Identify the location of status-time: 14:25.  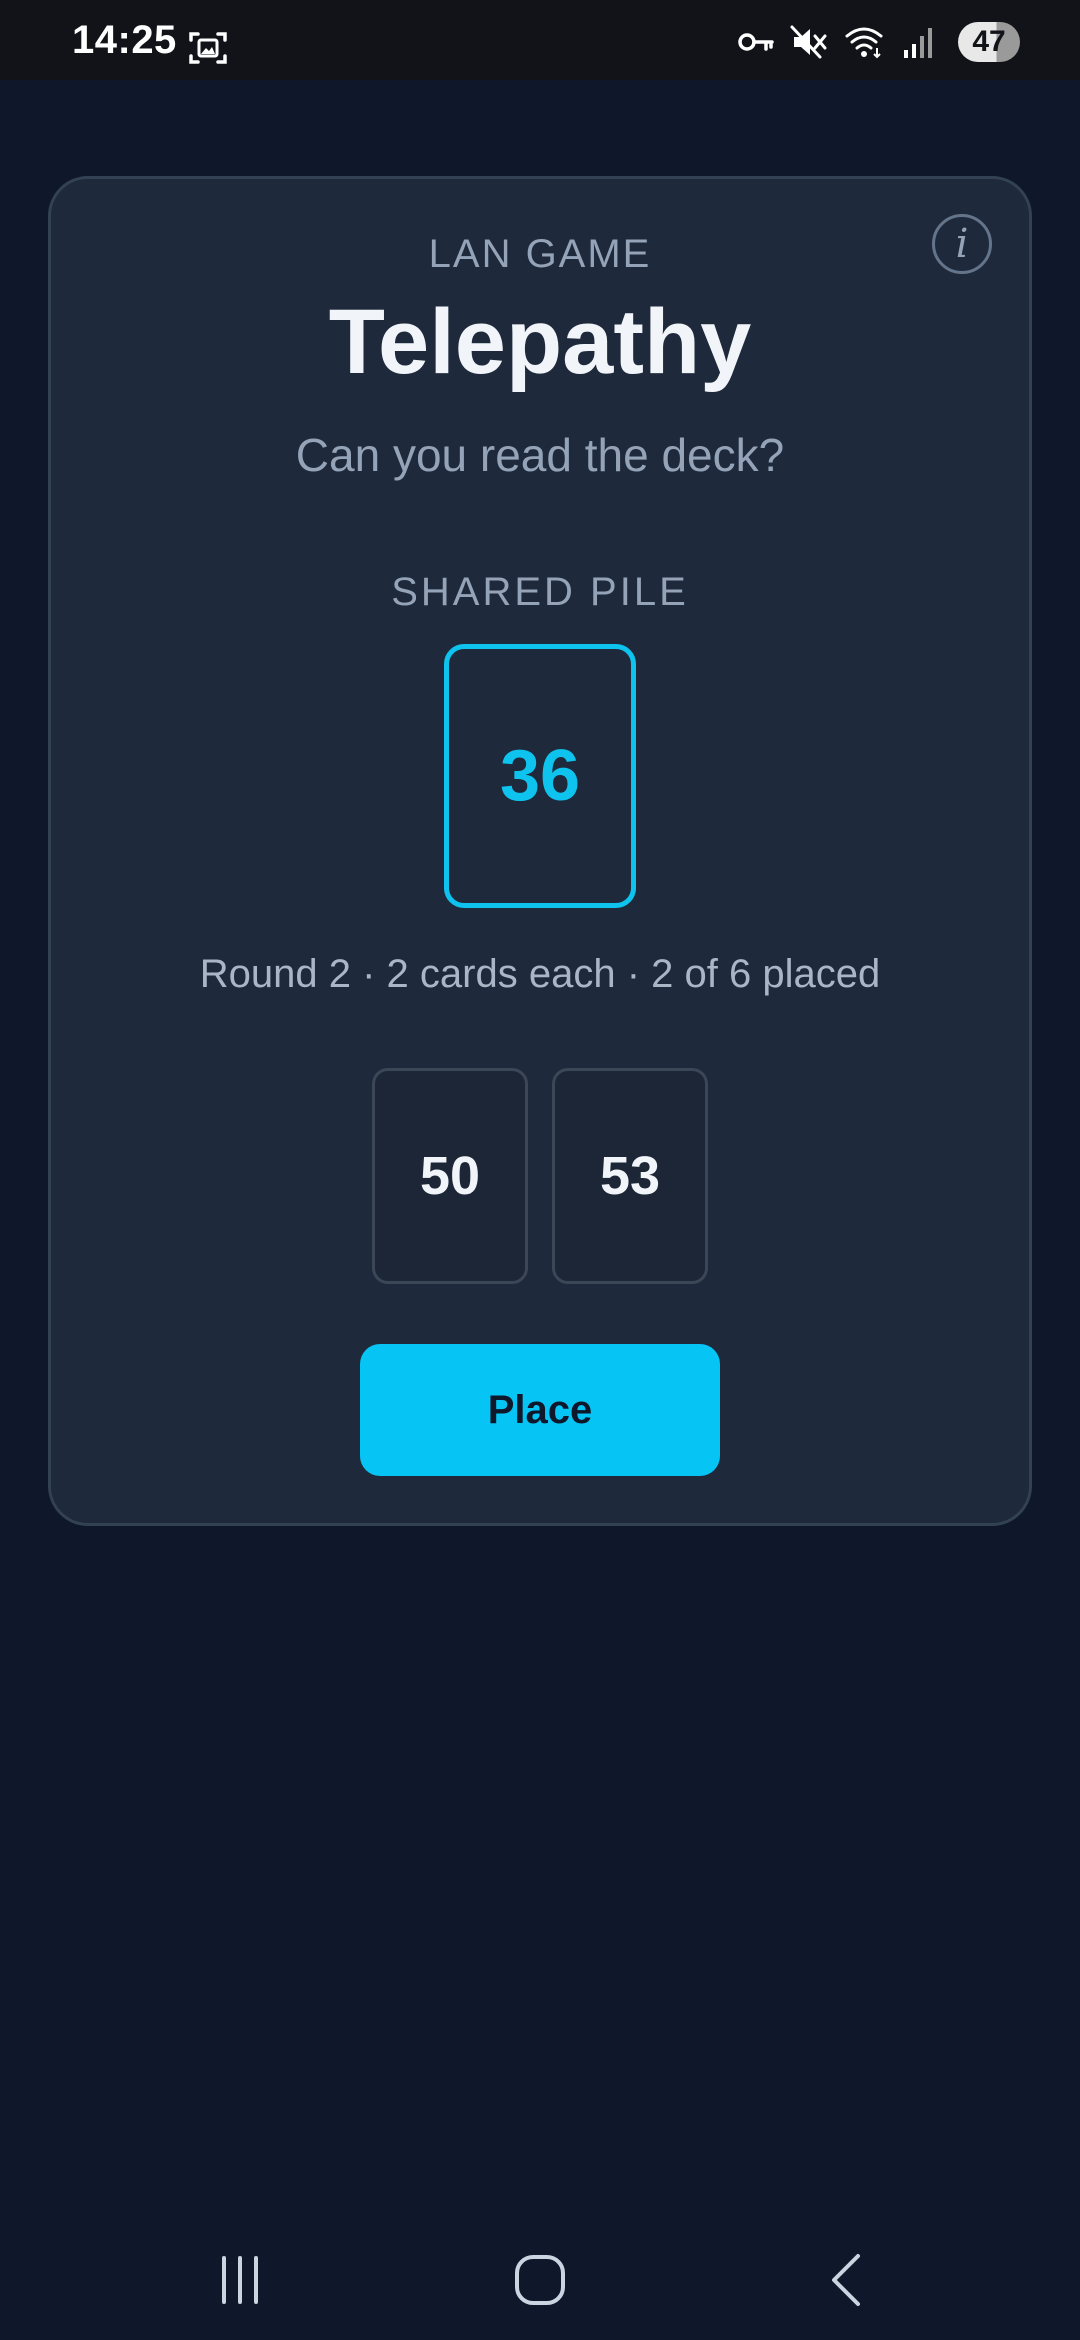
(124, 40).